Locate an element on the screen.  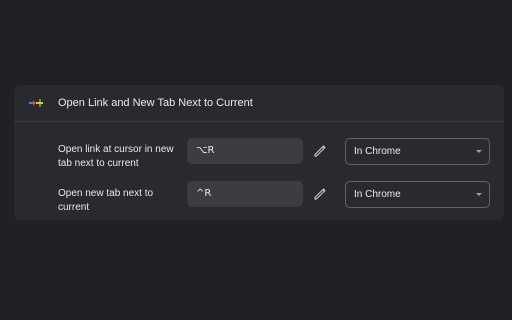
scope-select-new-tab: In Chrome is located at coordinates (417, 194).